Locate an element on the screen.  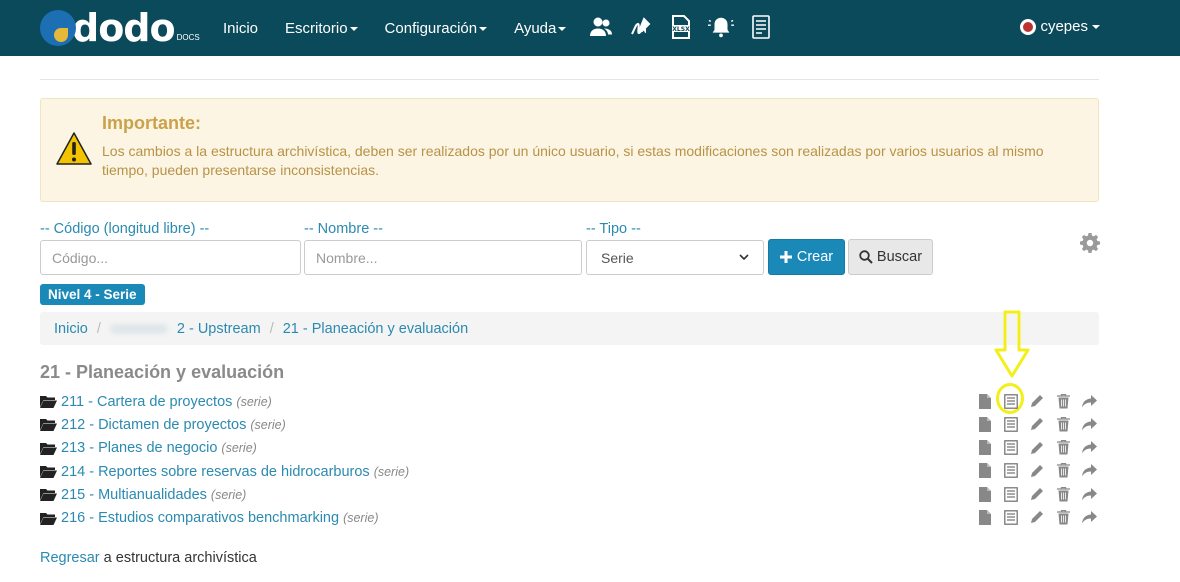
signature-icon is located at coordinates (641, 27).